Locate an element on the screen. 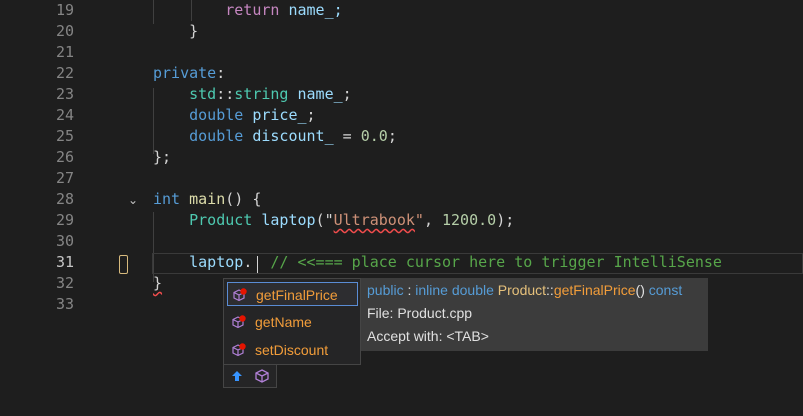 This screenshot has width=803, height=416. completion-item: getName is located at coordinates (292, 322).